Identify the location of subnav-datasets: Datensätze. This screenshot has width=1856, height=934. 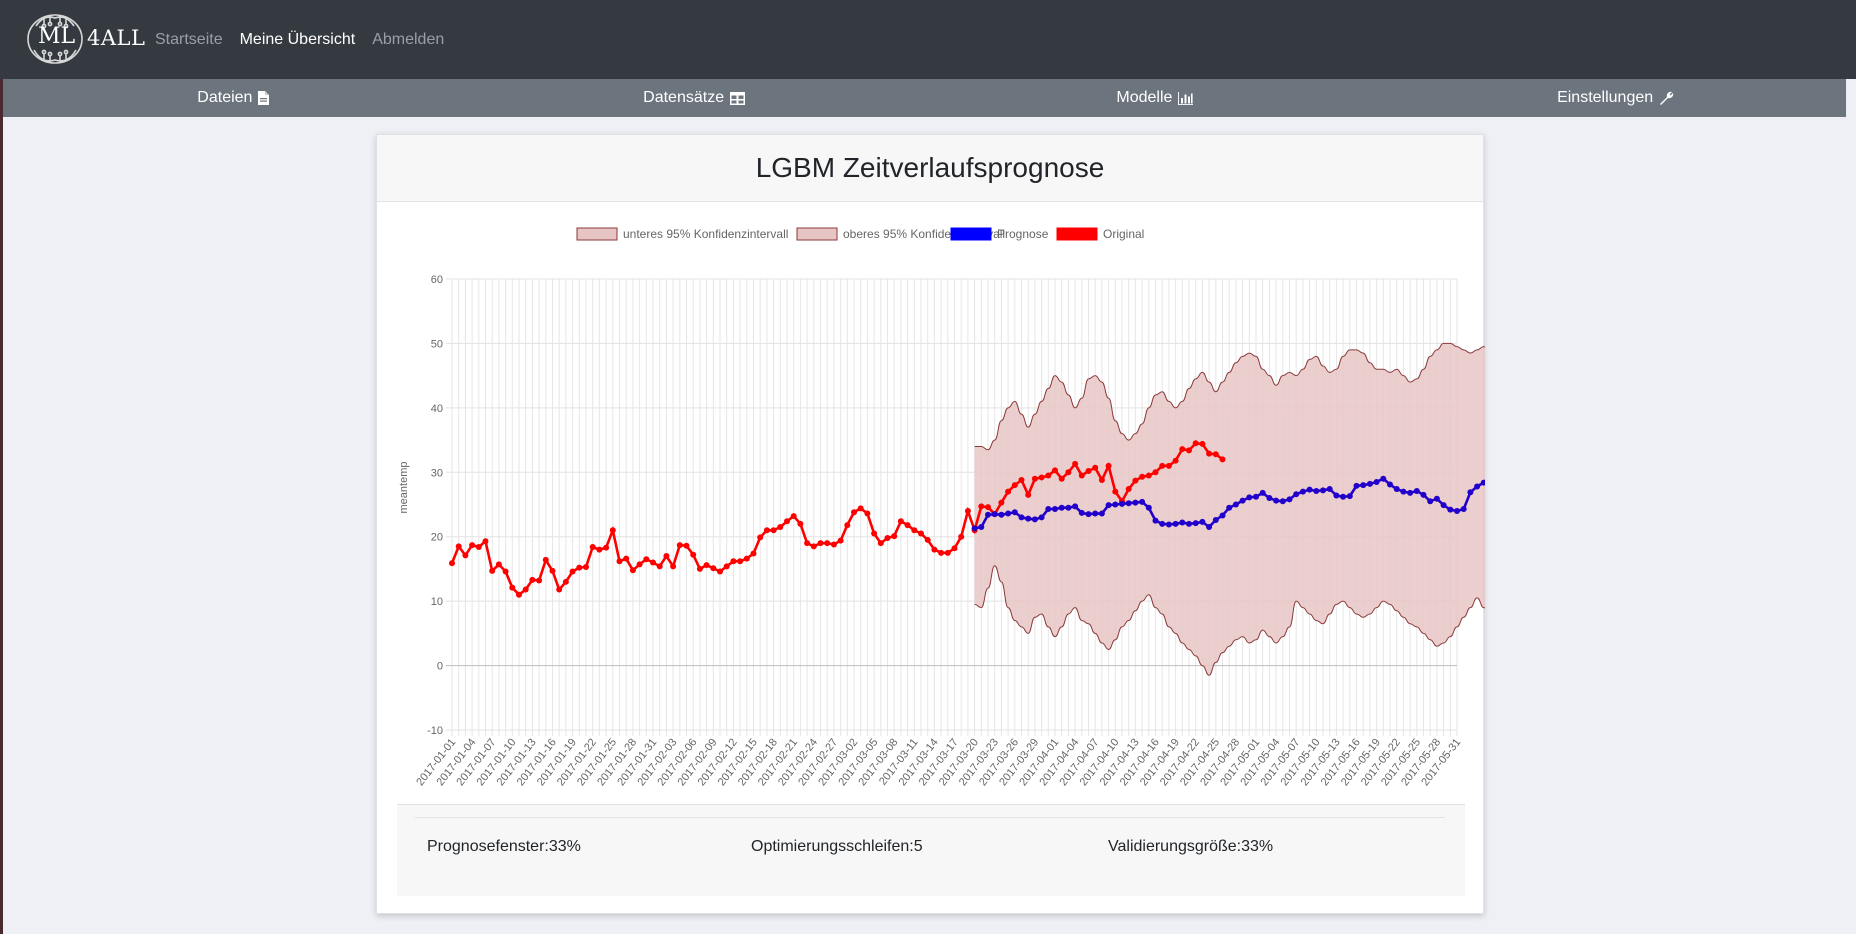
(694, 98).